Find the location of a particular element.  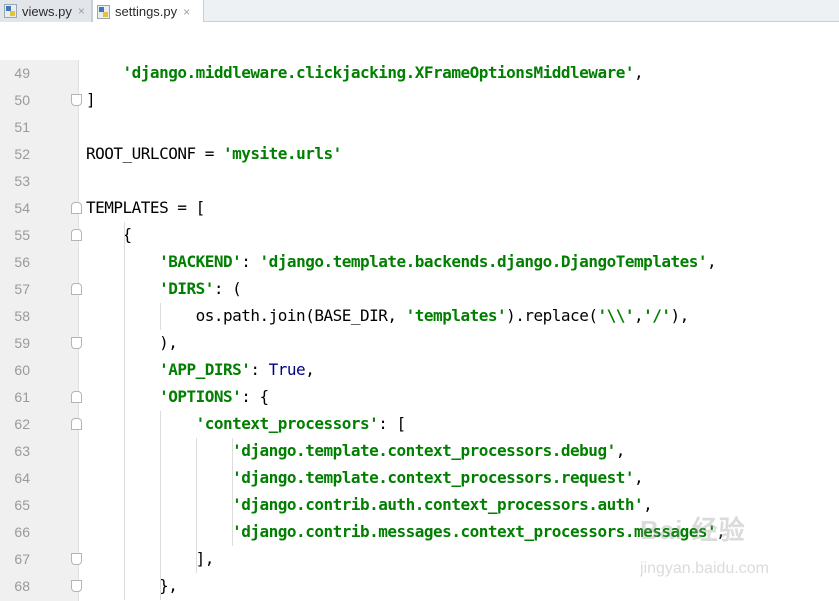

tab-views-py: views.py × is located at coordinates (46, 11).